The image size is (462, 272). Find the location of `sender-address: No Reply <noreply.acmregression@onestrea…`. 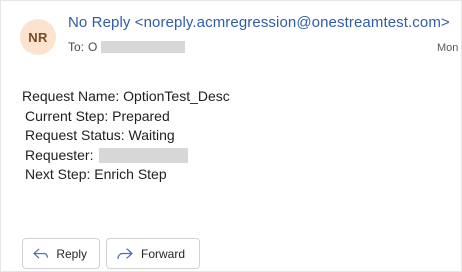

sender-address: No Reply <noreply.acmregression@onestrea… is located at coordinates (259, 22).